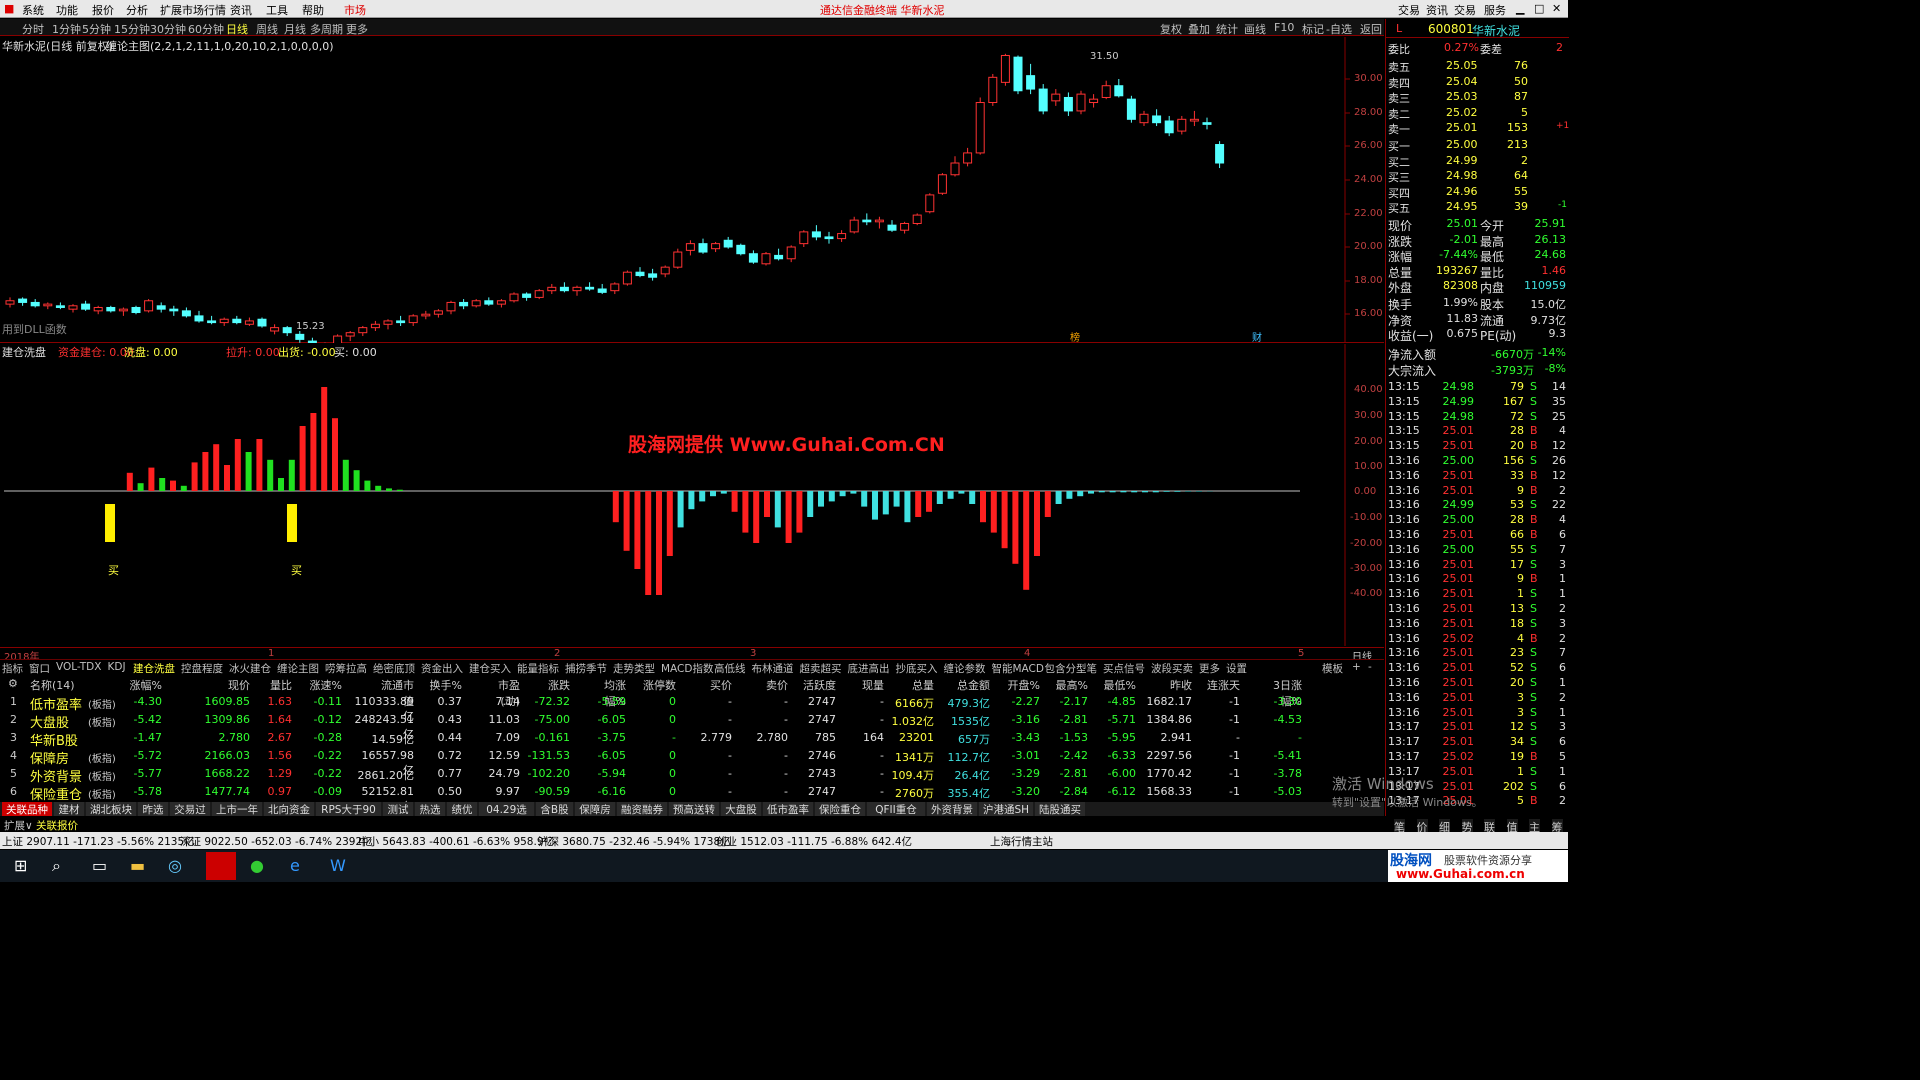 The height and width of the screenshot is (1080, 1920). Describe the element at coordinates (1437, 10) in the screenshot. I see `top-right-1: 资讯` at that location.